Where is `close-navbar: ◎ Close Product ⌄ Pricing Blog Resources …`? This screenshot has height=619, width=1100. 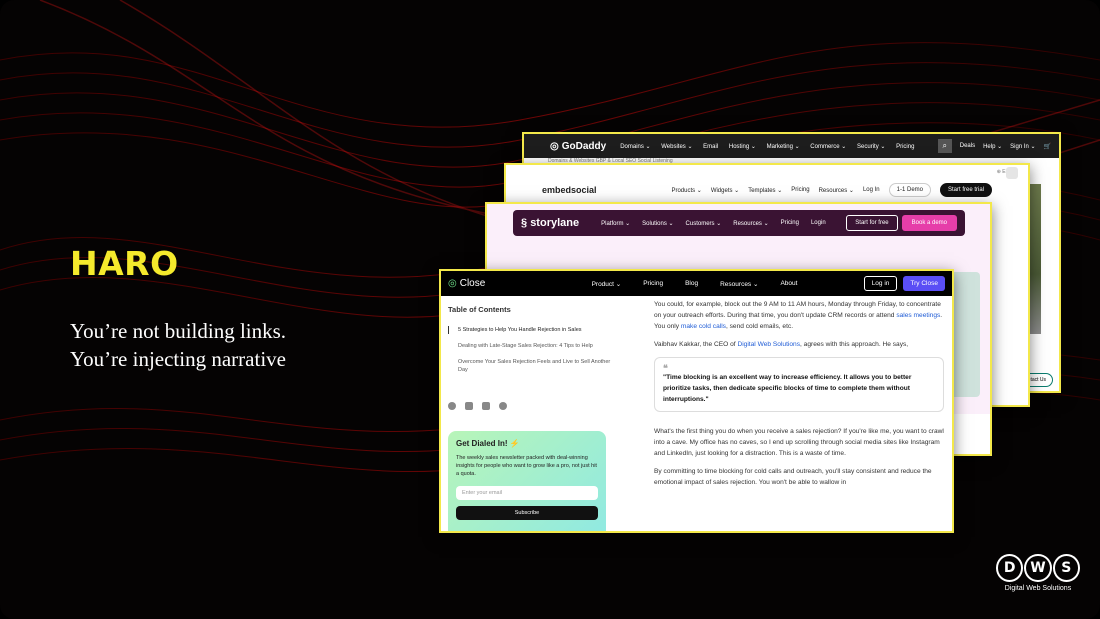
close-navbar: ◎ Close Product ⌄ Pricing Blog Resources … is located at coordinates (696, 283).